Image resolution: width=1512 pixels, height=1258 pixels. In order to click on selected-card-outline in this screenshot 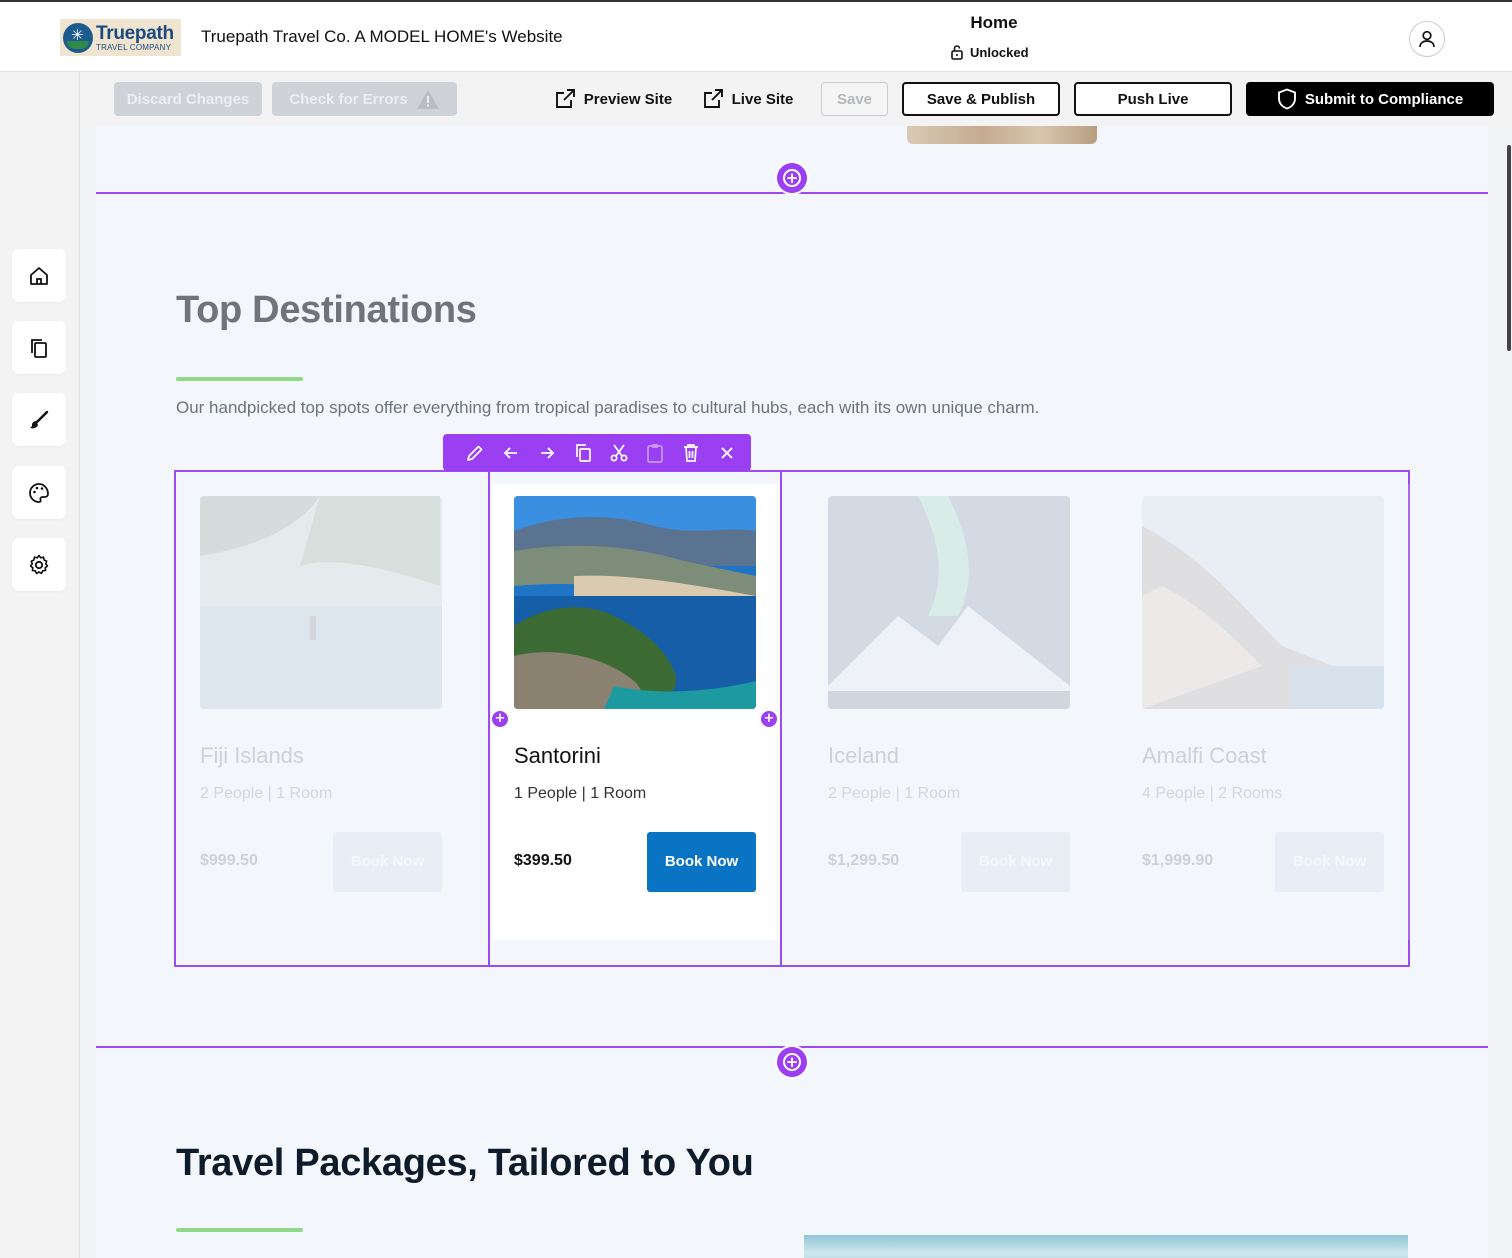, I will do `click(635, 718)`.